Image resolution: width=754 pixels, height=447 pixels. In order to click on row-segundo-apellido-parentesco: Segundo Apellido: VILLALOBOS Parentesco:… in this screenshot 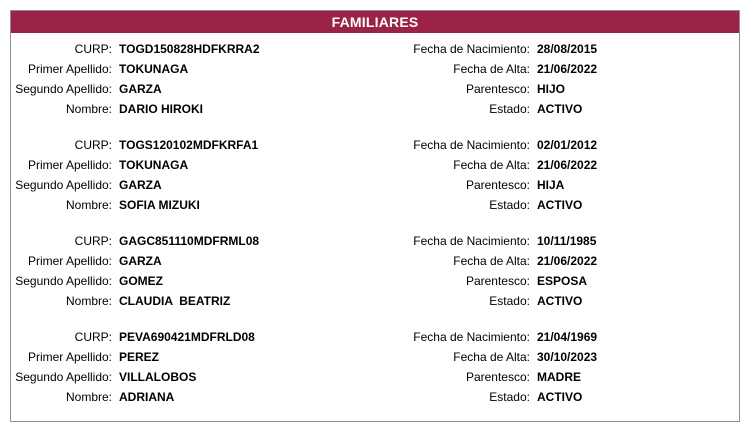, I will do `click(375, 377)`.